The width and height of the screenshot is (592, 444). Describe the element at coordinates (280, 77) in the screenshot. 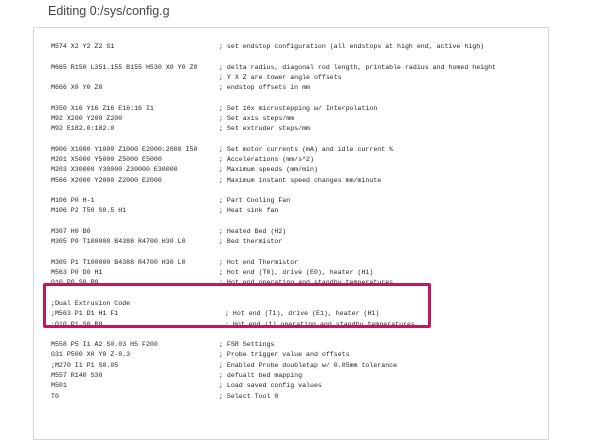

I see `code-comment: ; Y X Z are tower angle offsets` at that location.